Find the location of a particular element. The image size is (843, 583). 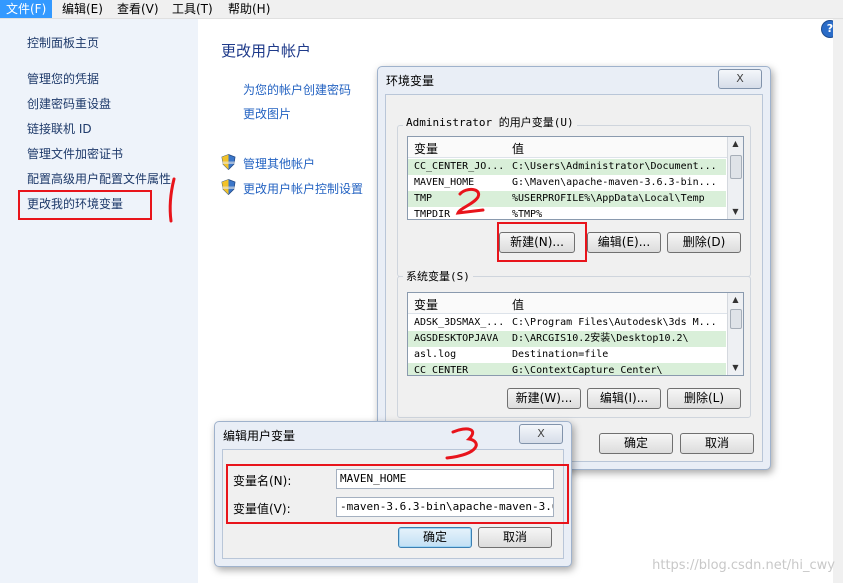

link-uac-settings: 更改用户帐户控制设置 is located at coordinates (303, 188).